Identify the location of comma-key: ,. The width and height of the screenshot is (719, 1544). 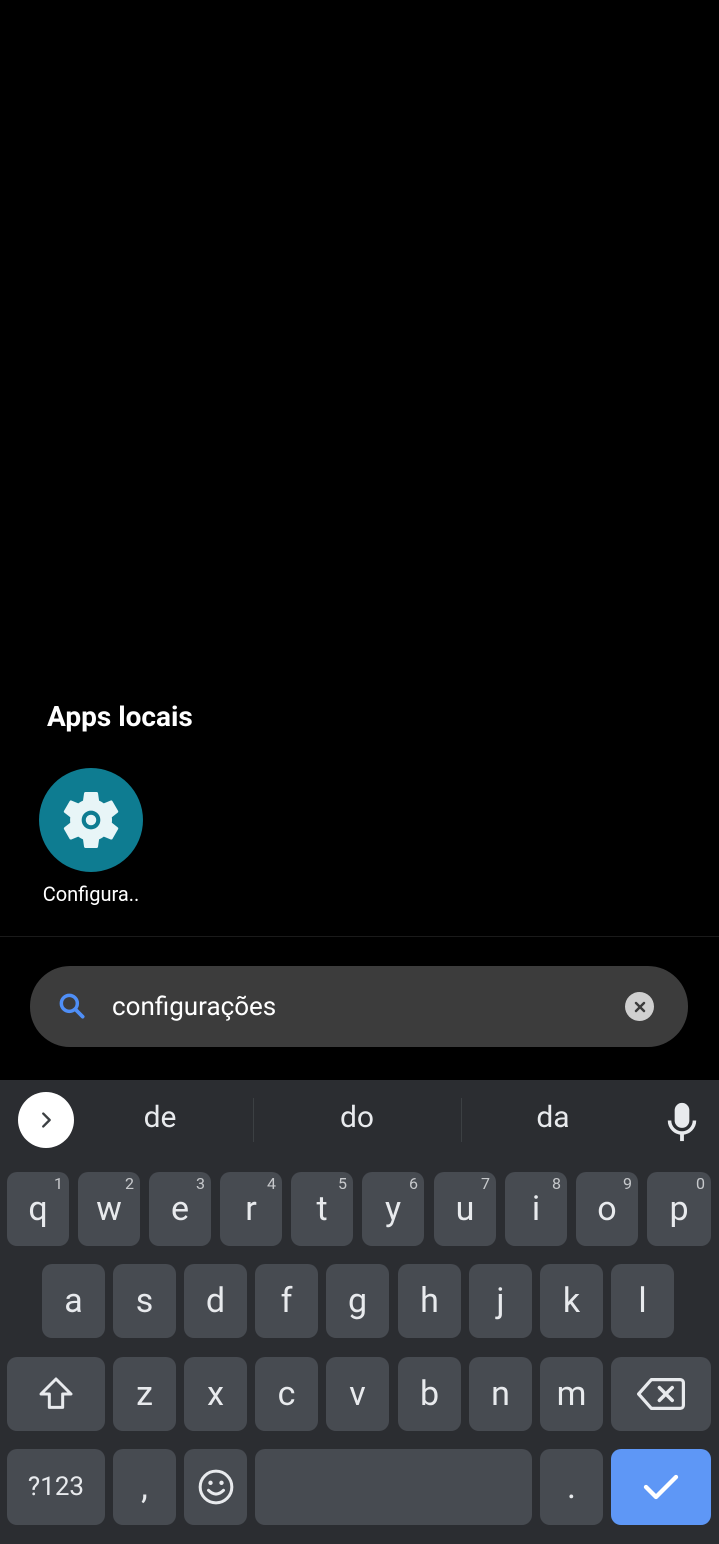
(144, 1487).